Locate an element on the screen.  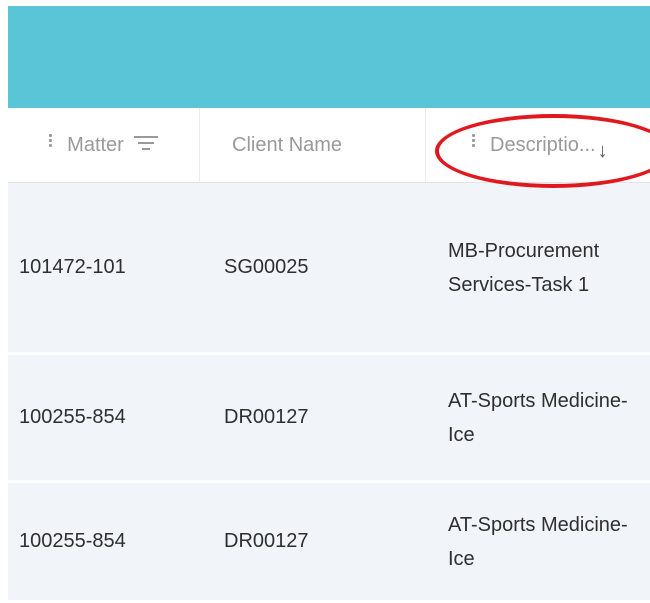
grid-header-row: Matter Client Name Descriptio... ↓ is located at coordinates (329, 145).